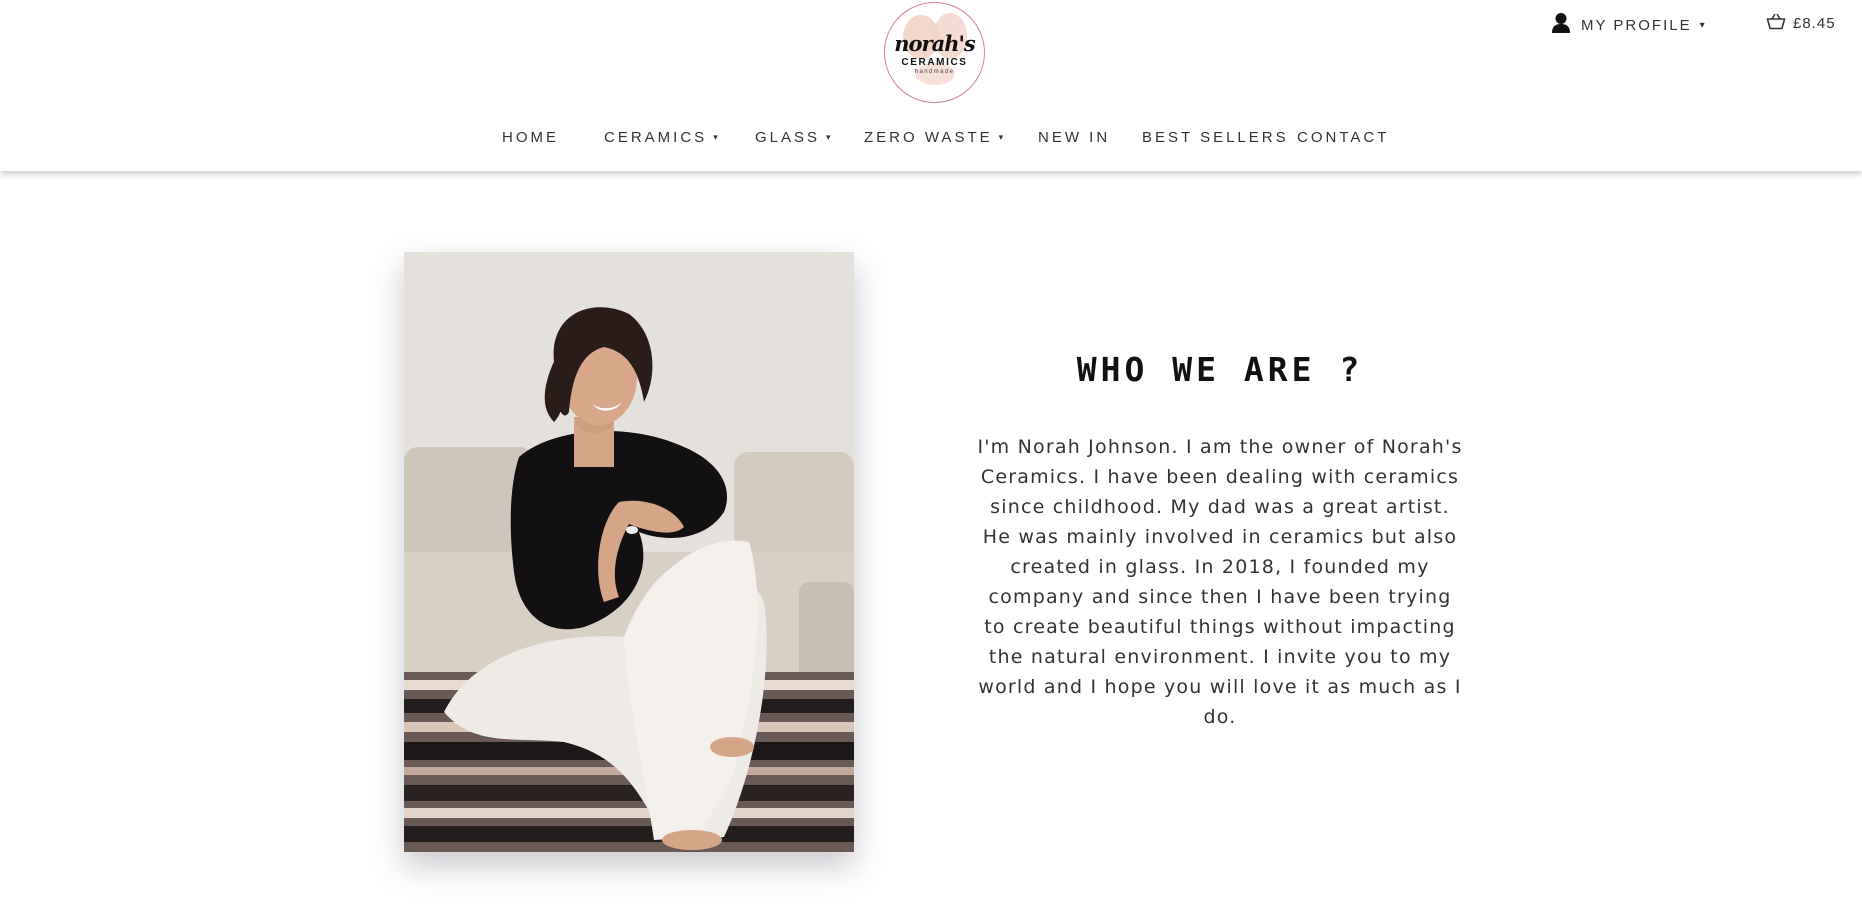 The width and height of the screenshot is (1862, 908). Describe the element at coordinates (934, 72) in the screenshot. I see `logo-small-text: handmade` at that location.